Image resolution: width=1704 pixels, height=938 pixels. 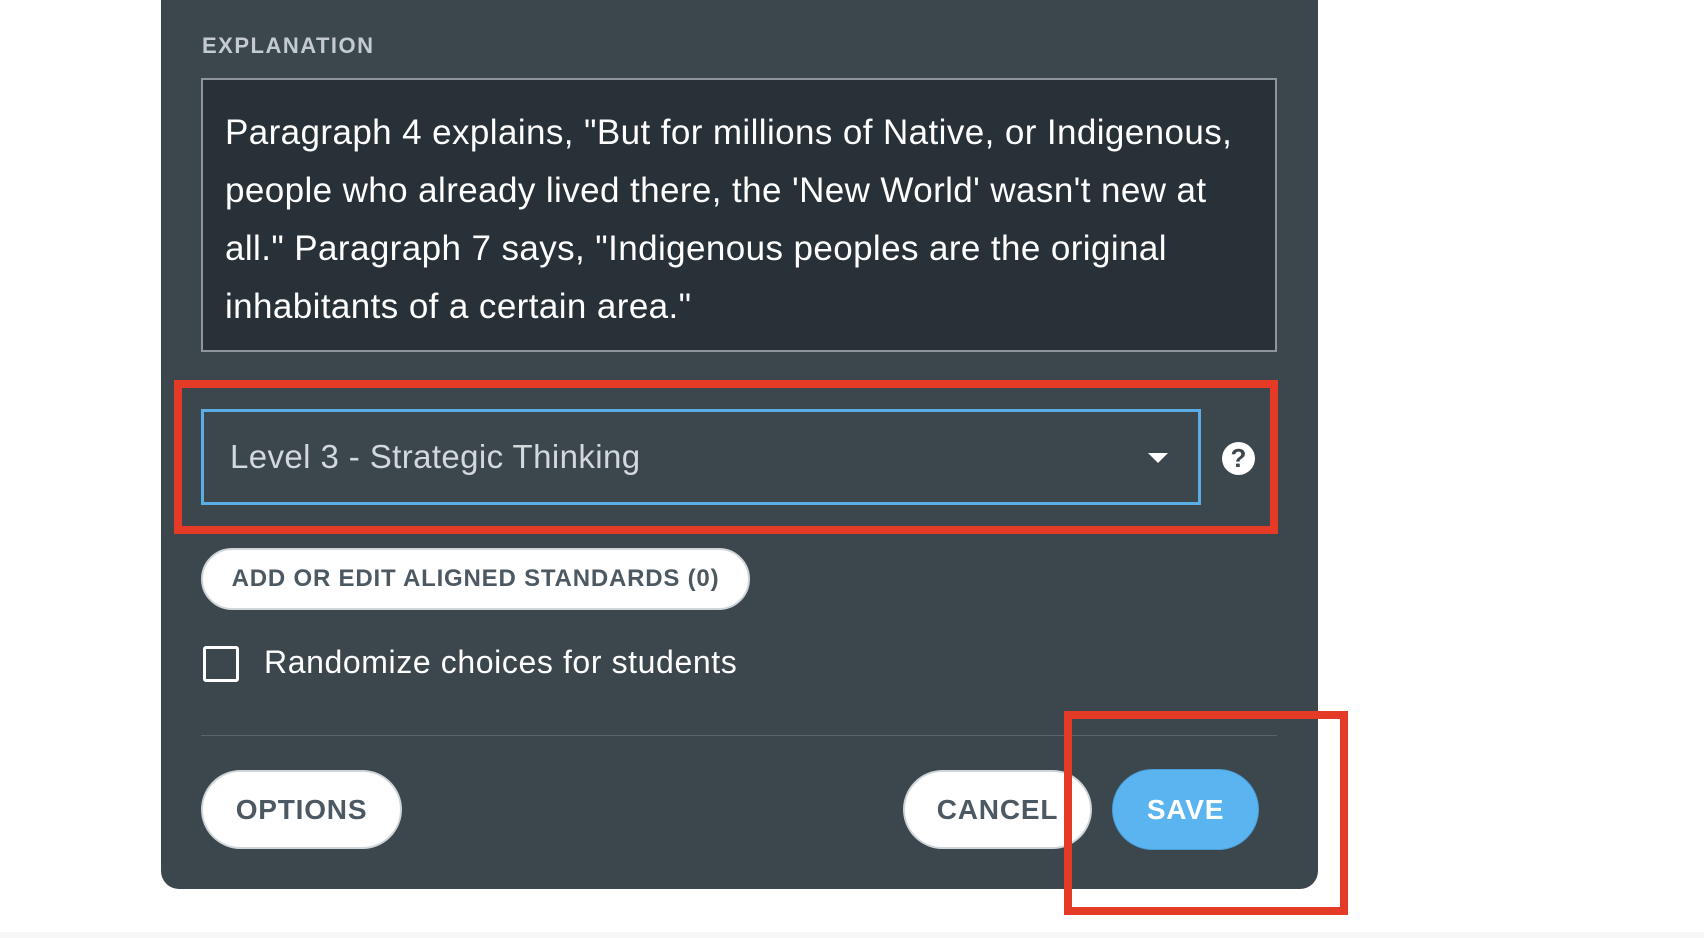 What do you see at coordinates (701, 457) in the screenshot?
I see `dok-level-select: Level 3 - Strategic Thinking` at bounding box center [701, 457].